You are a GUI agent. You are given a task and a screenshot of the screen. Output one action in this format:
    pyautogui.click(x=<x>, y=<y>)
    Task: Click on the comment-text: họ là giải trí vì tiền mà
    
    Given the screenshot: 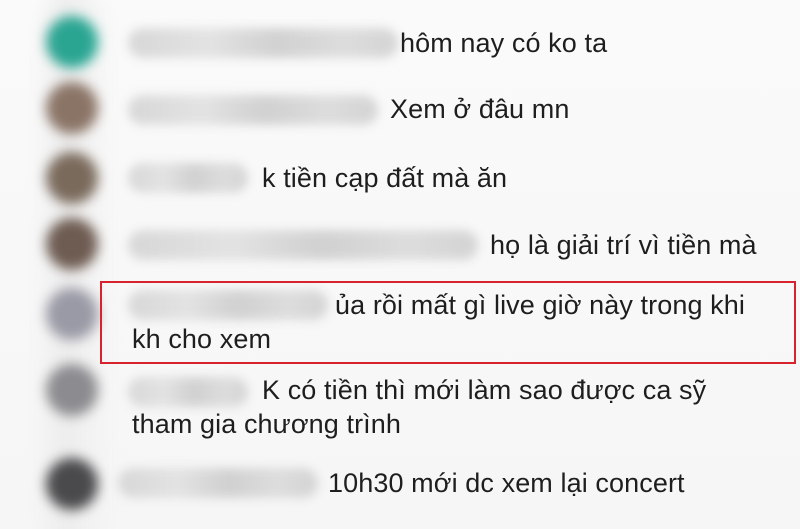 What is the action you would take?
    pyautogui.click(x=623, y=245)
    